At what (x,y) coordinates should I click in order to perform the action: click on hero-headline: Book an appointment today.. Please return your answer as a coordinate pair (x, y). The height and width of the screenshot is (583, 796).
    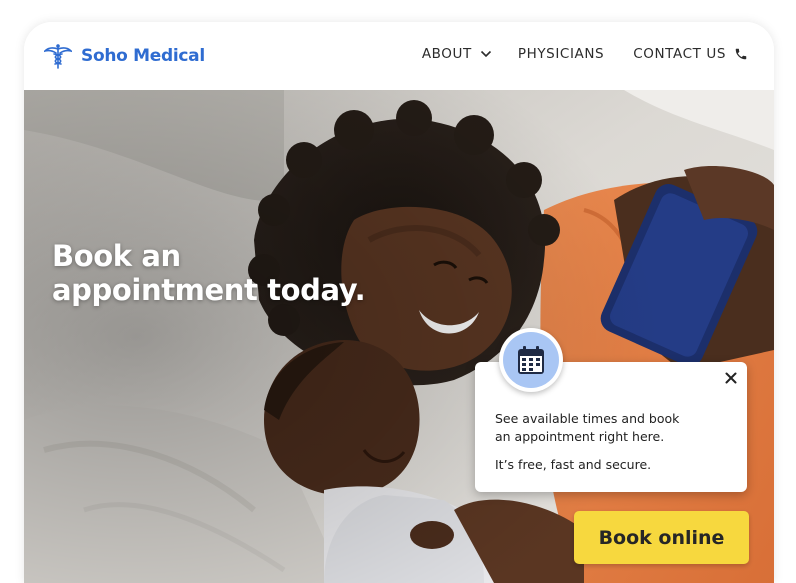
    Looking at the image, I should click on (232, 273).